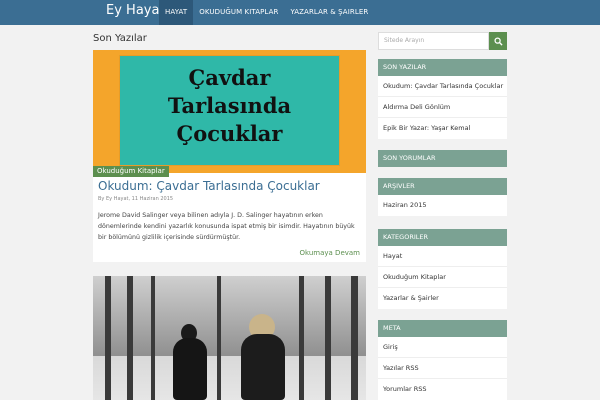 This screenshot has height=400, width=600. What do you see at coordinates (442, 86) in the screenshot?
I see `widget-link: Okudum: Çavdar Tarlasında Çocuklar` at bounding box center [442, 86].